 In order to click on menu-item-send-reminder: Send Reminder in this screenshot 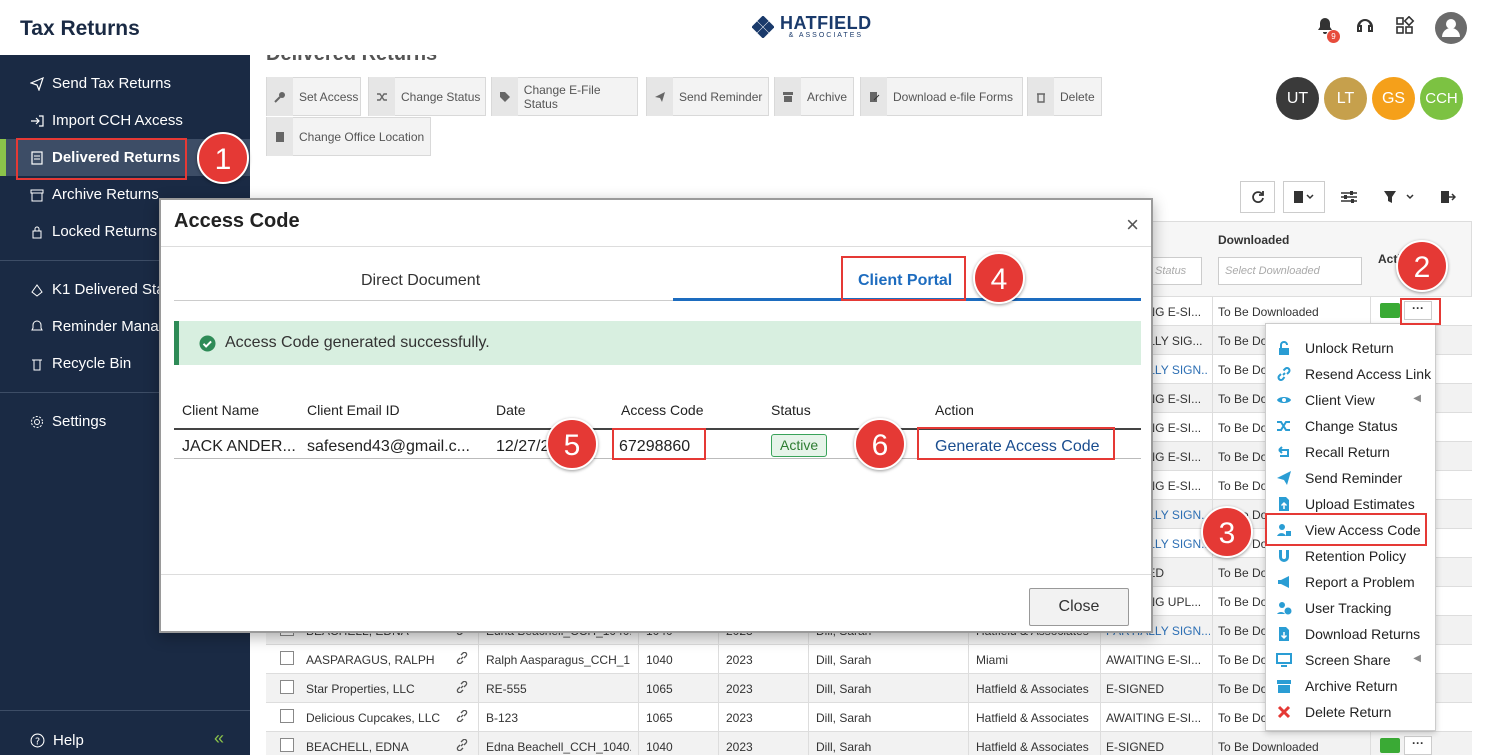, I will do `click(1339, 478)`.